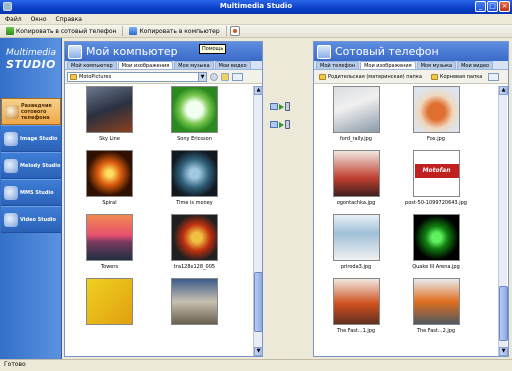 Image resolution: width=512 pixels, height=371 pixels. I want to click on list-item: tra128x128_005, so click(194, 242).